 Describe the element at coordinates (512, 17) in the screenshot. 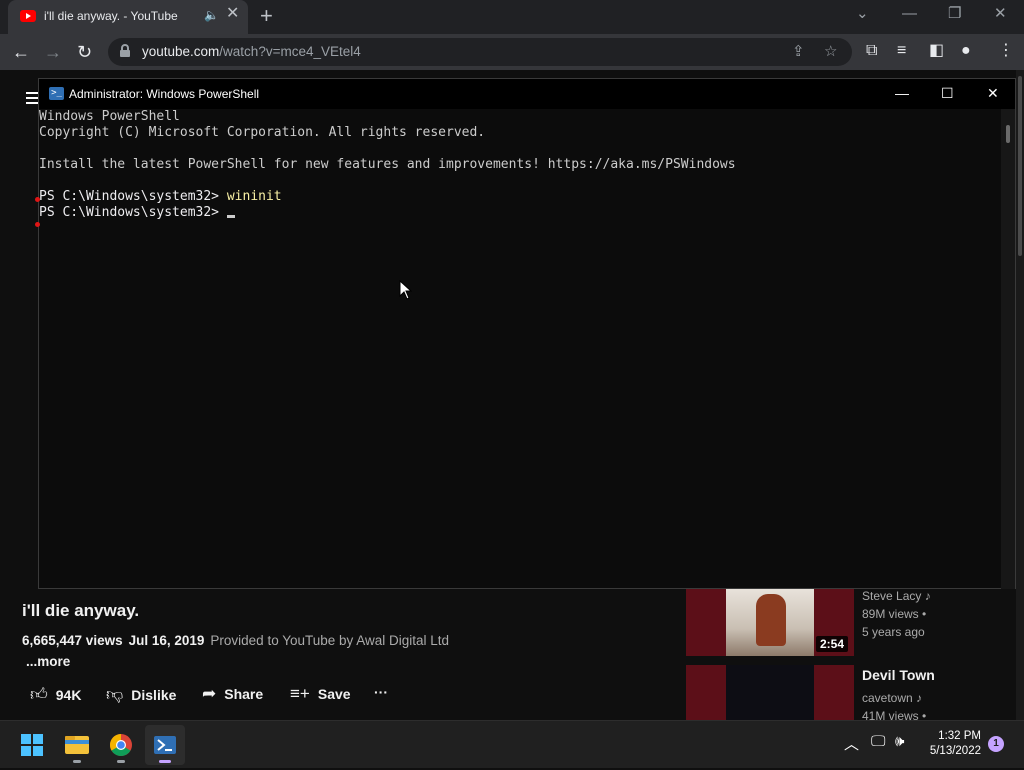

I see `browser-tab-bar: i'll die anyway. - YouTube 🔈 ✕ + ⌄ — ❐ ✕` at that location.